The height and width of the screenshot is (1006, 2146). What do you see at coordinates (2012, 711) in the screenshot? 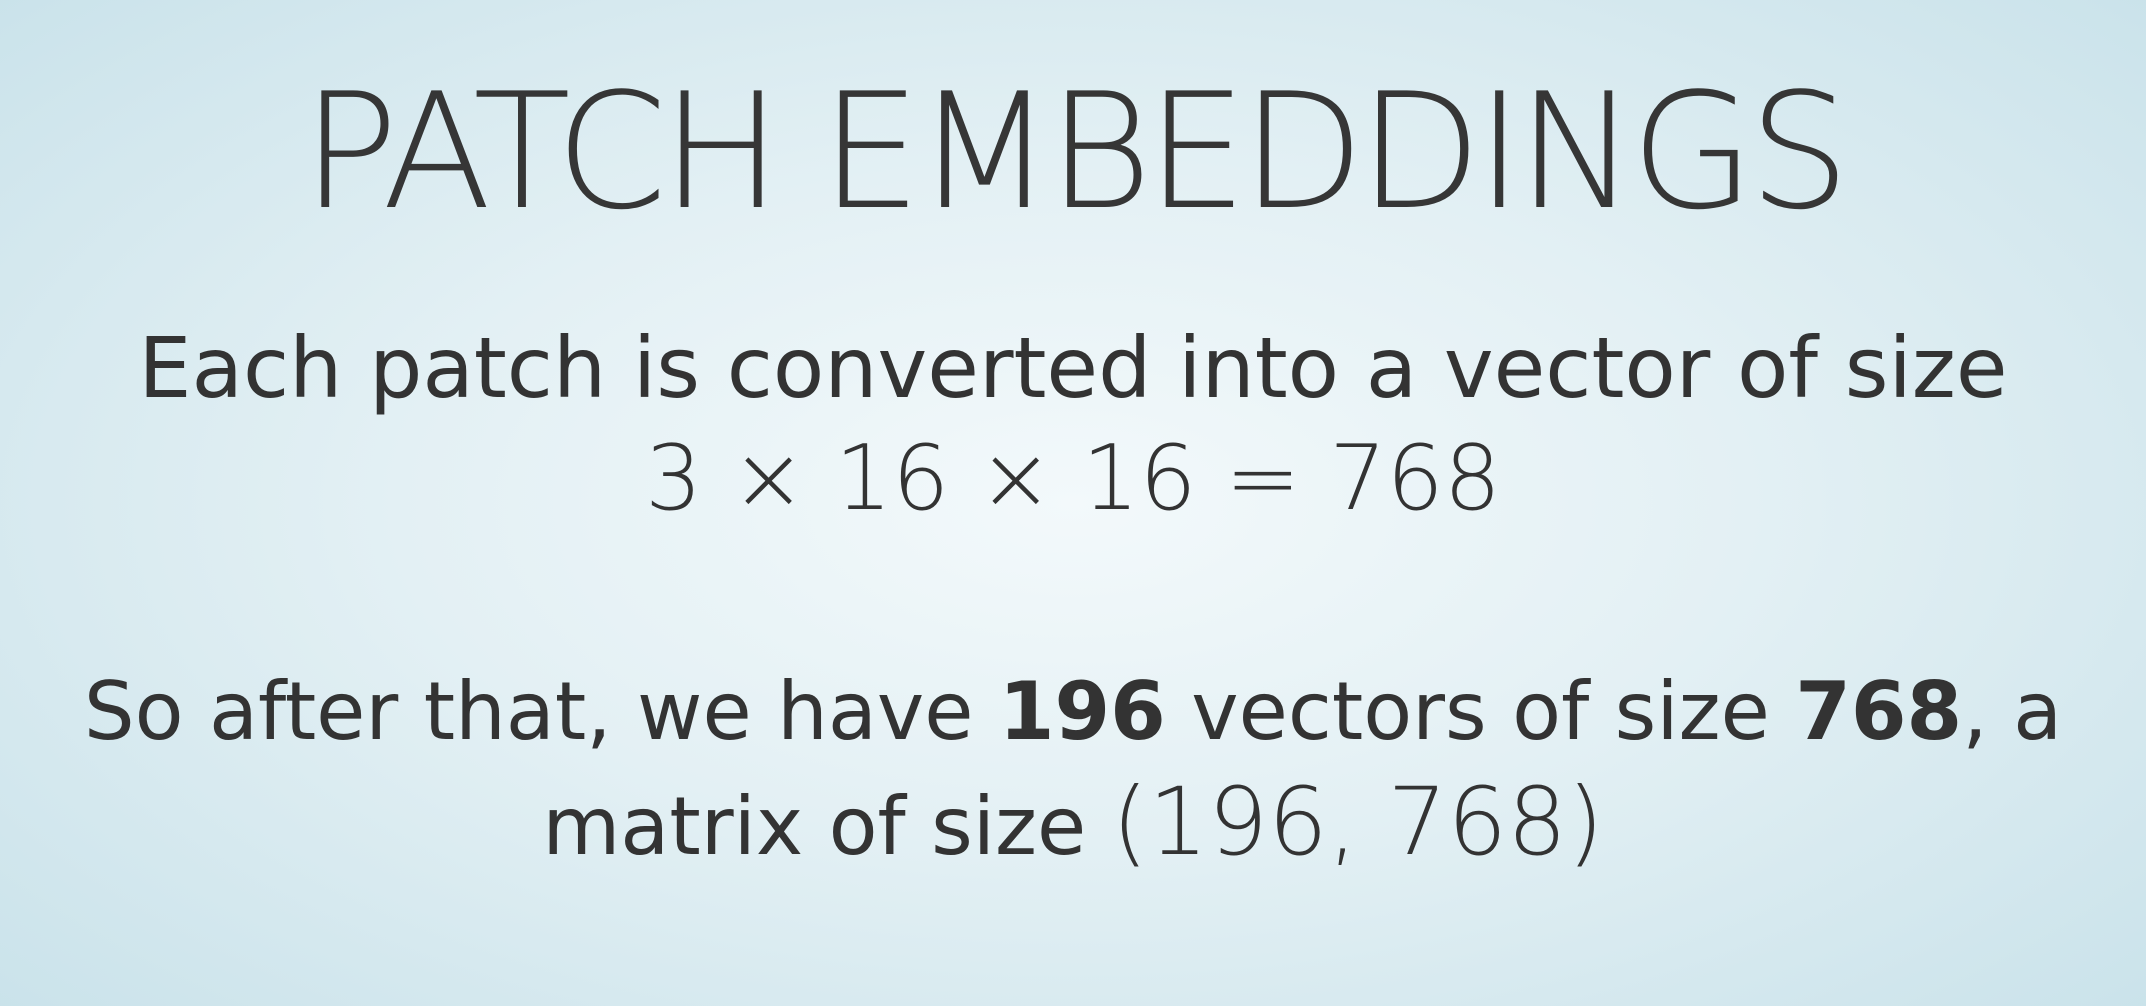
I see `summary-text-3: , a` at bounding box center [2012, 711].